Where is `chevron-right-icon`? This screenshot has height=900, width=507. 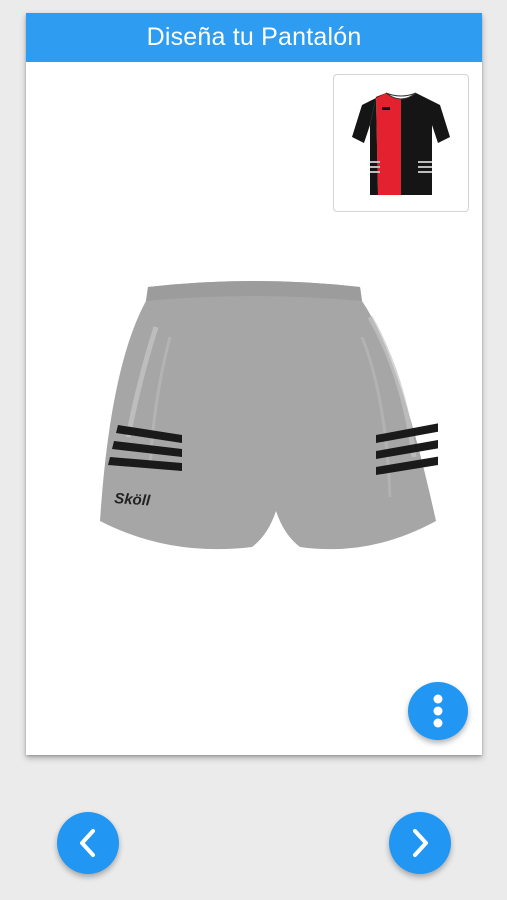 chevron-right-icon is located at coordinates (420, 843).